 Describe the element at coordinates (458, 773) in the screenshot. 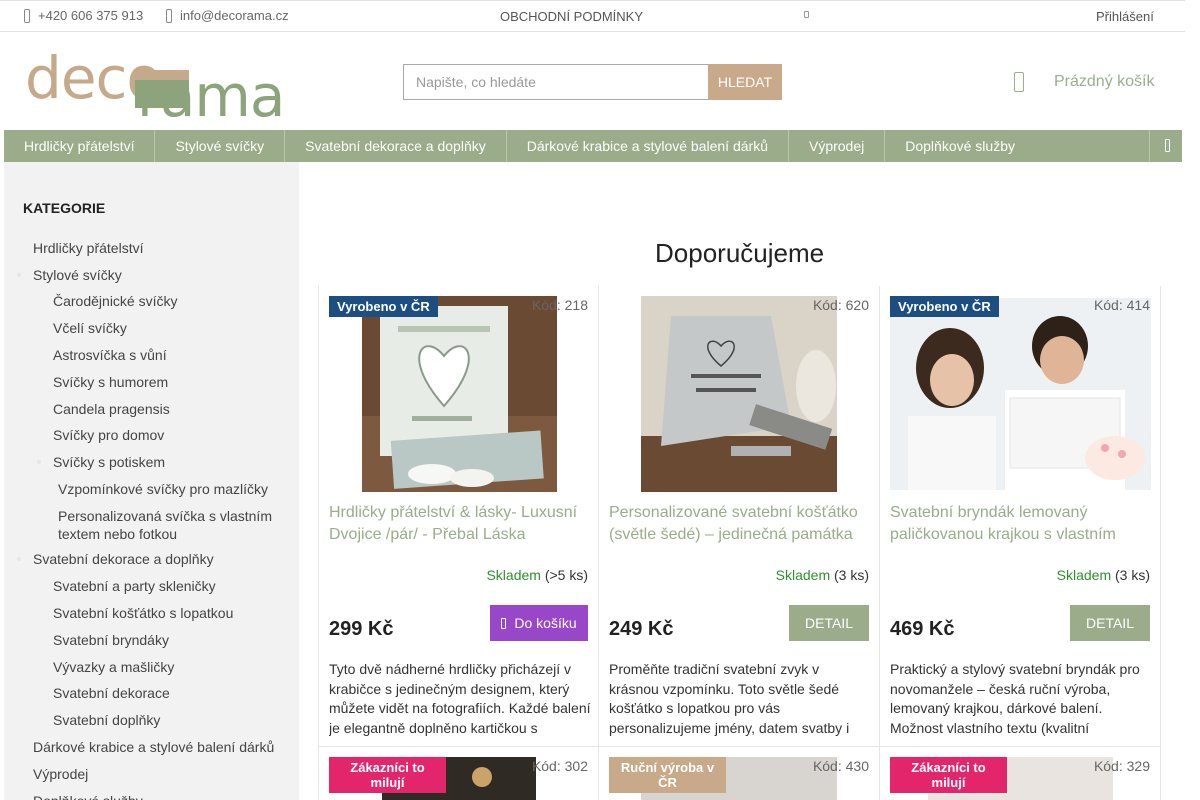

I see `product-card: Zákazníci to milují Kód: 302` at that location.